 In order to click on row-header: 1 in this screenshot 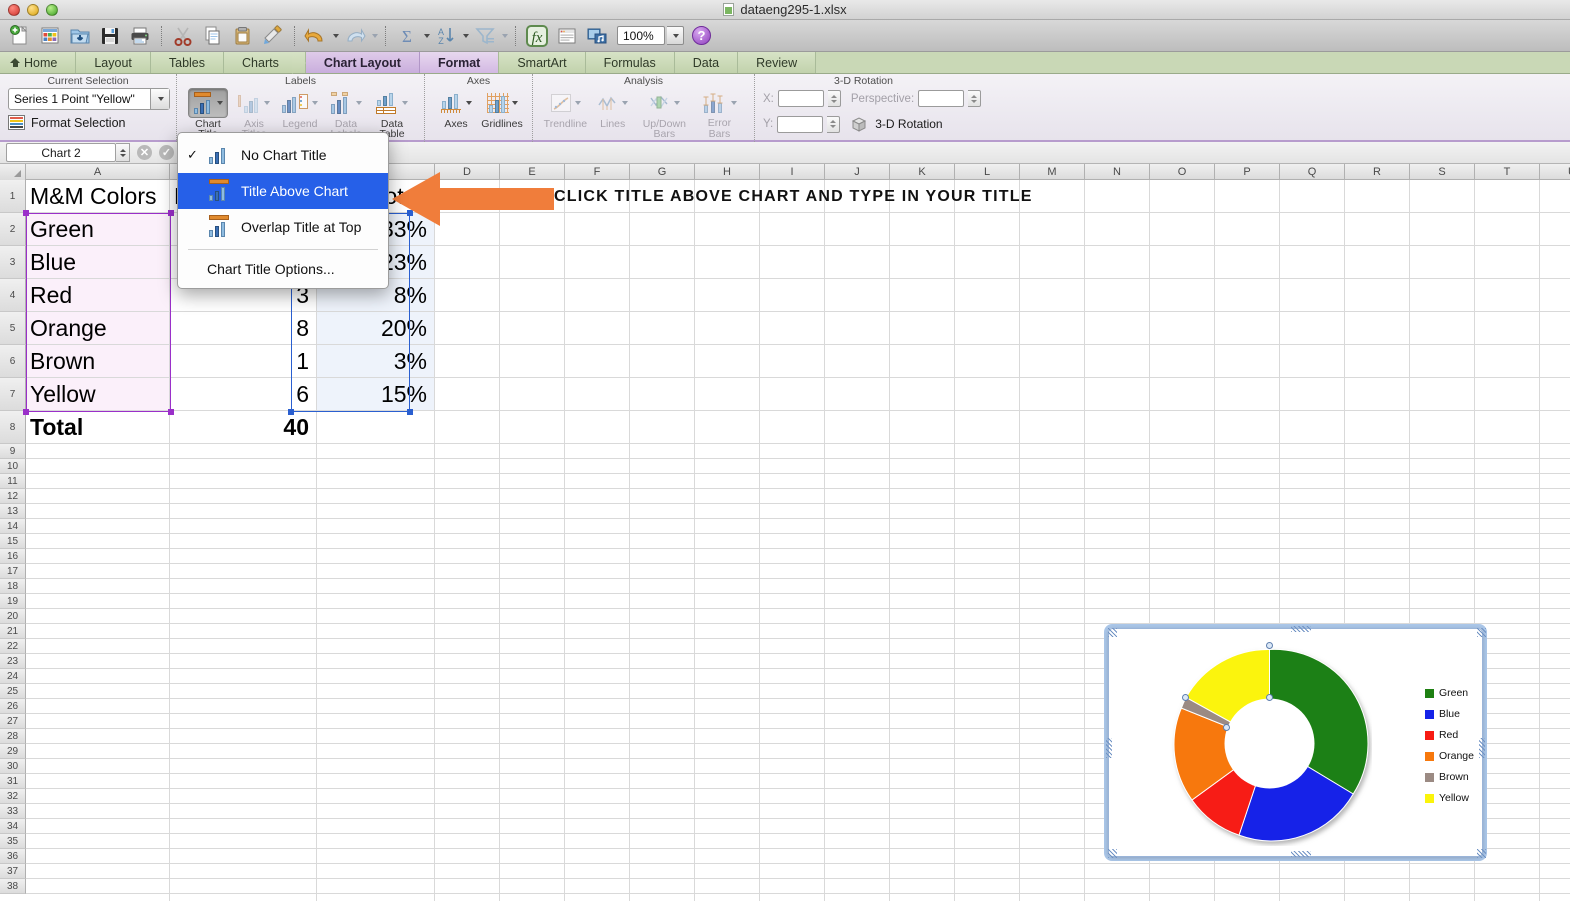, I will do `click(13, 196)`.